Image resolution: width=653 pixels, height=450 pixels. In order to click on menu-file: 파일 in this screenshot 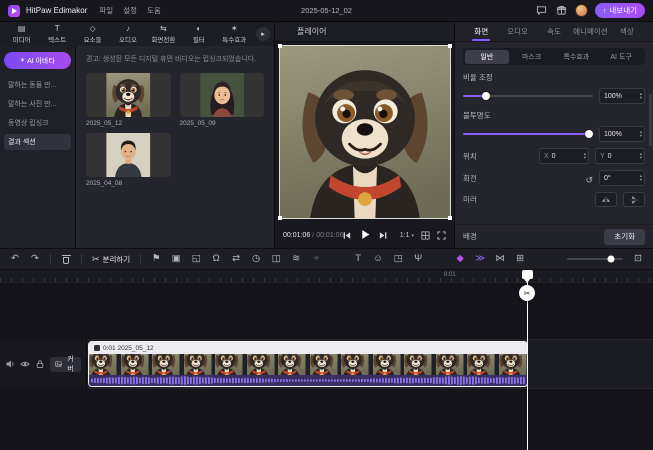, I will do `click(106, 10)`.